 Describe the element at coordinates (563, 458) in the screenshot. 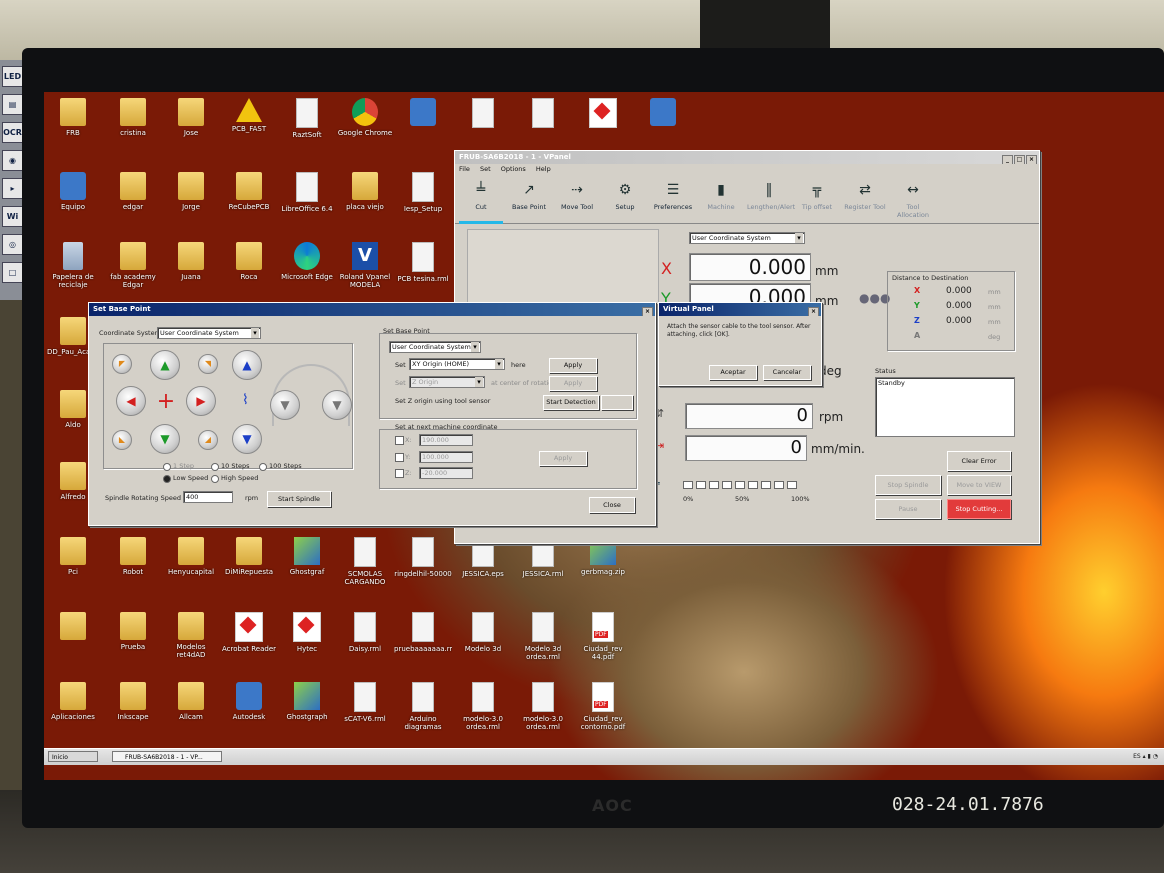

I see `apply-coordinate-button: Apply` at that location.